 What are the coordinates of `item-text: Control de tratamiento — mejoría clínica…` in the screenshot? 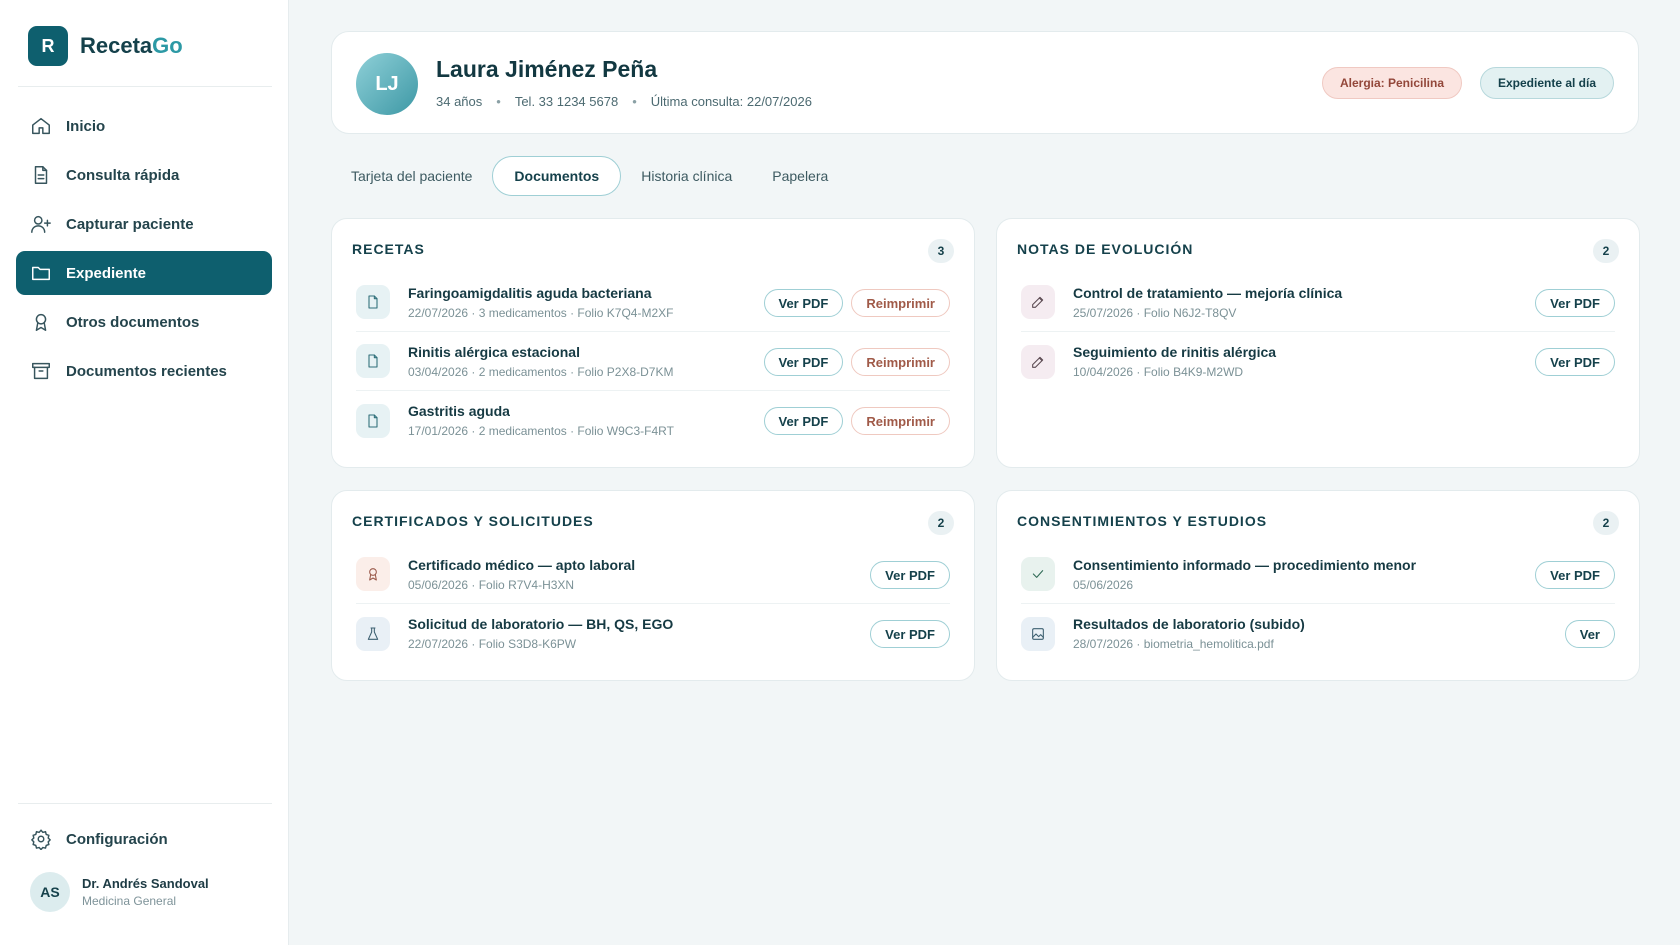 It's located at (1207, 302).